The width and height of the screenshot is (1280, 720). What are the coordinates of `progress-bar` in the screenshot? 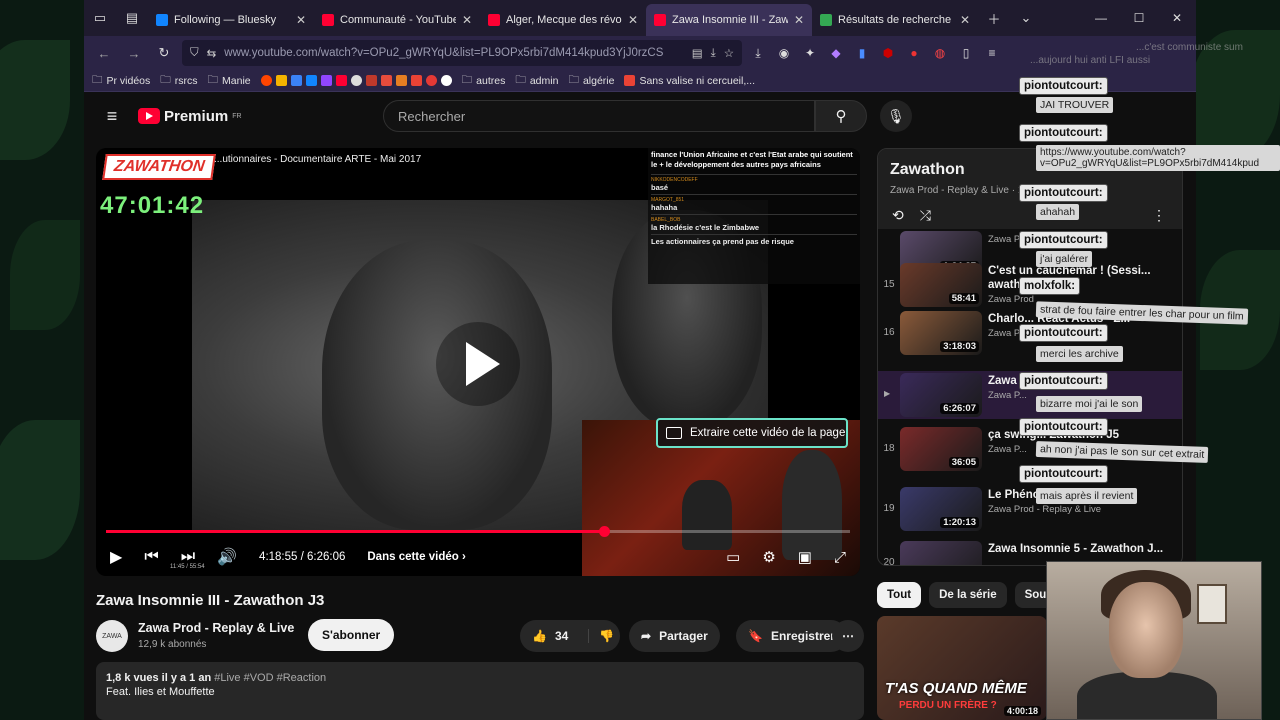 It's located at (478, 531).